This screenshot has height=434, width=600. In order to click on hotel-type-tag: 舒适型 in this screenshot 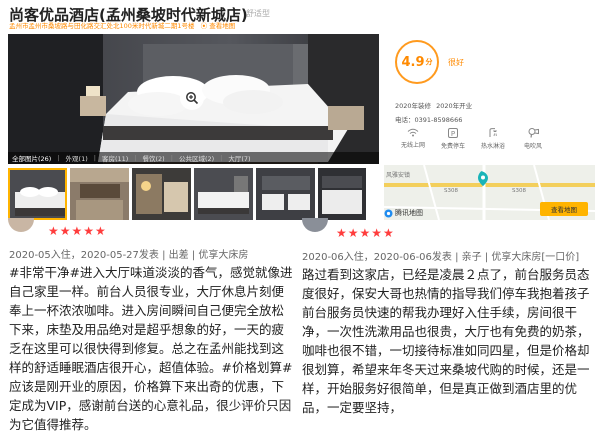, I will do `click(258, 13)`.